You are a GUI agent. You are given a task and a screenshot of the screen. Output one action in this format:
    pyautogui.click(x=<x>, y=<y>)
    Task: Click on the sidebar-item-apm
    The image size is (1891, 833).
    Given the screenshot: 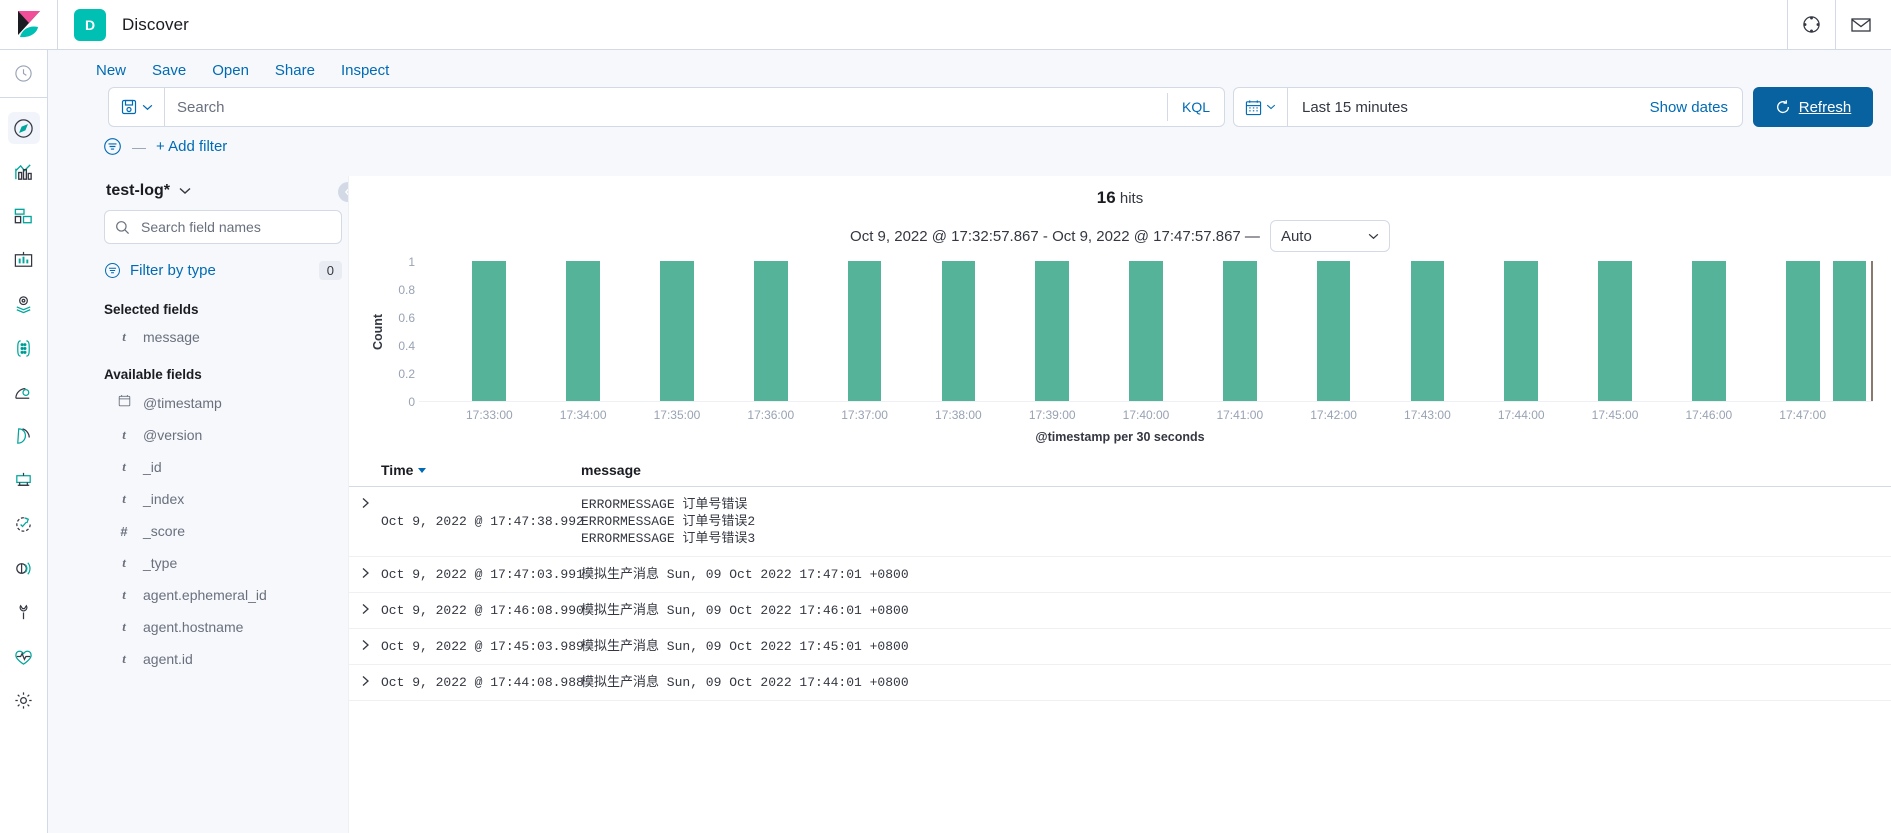 What is the action you would take?
    pyautogui.click(x=24, y=480)
    